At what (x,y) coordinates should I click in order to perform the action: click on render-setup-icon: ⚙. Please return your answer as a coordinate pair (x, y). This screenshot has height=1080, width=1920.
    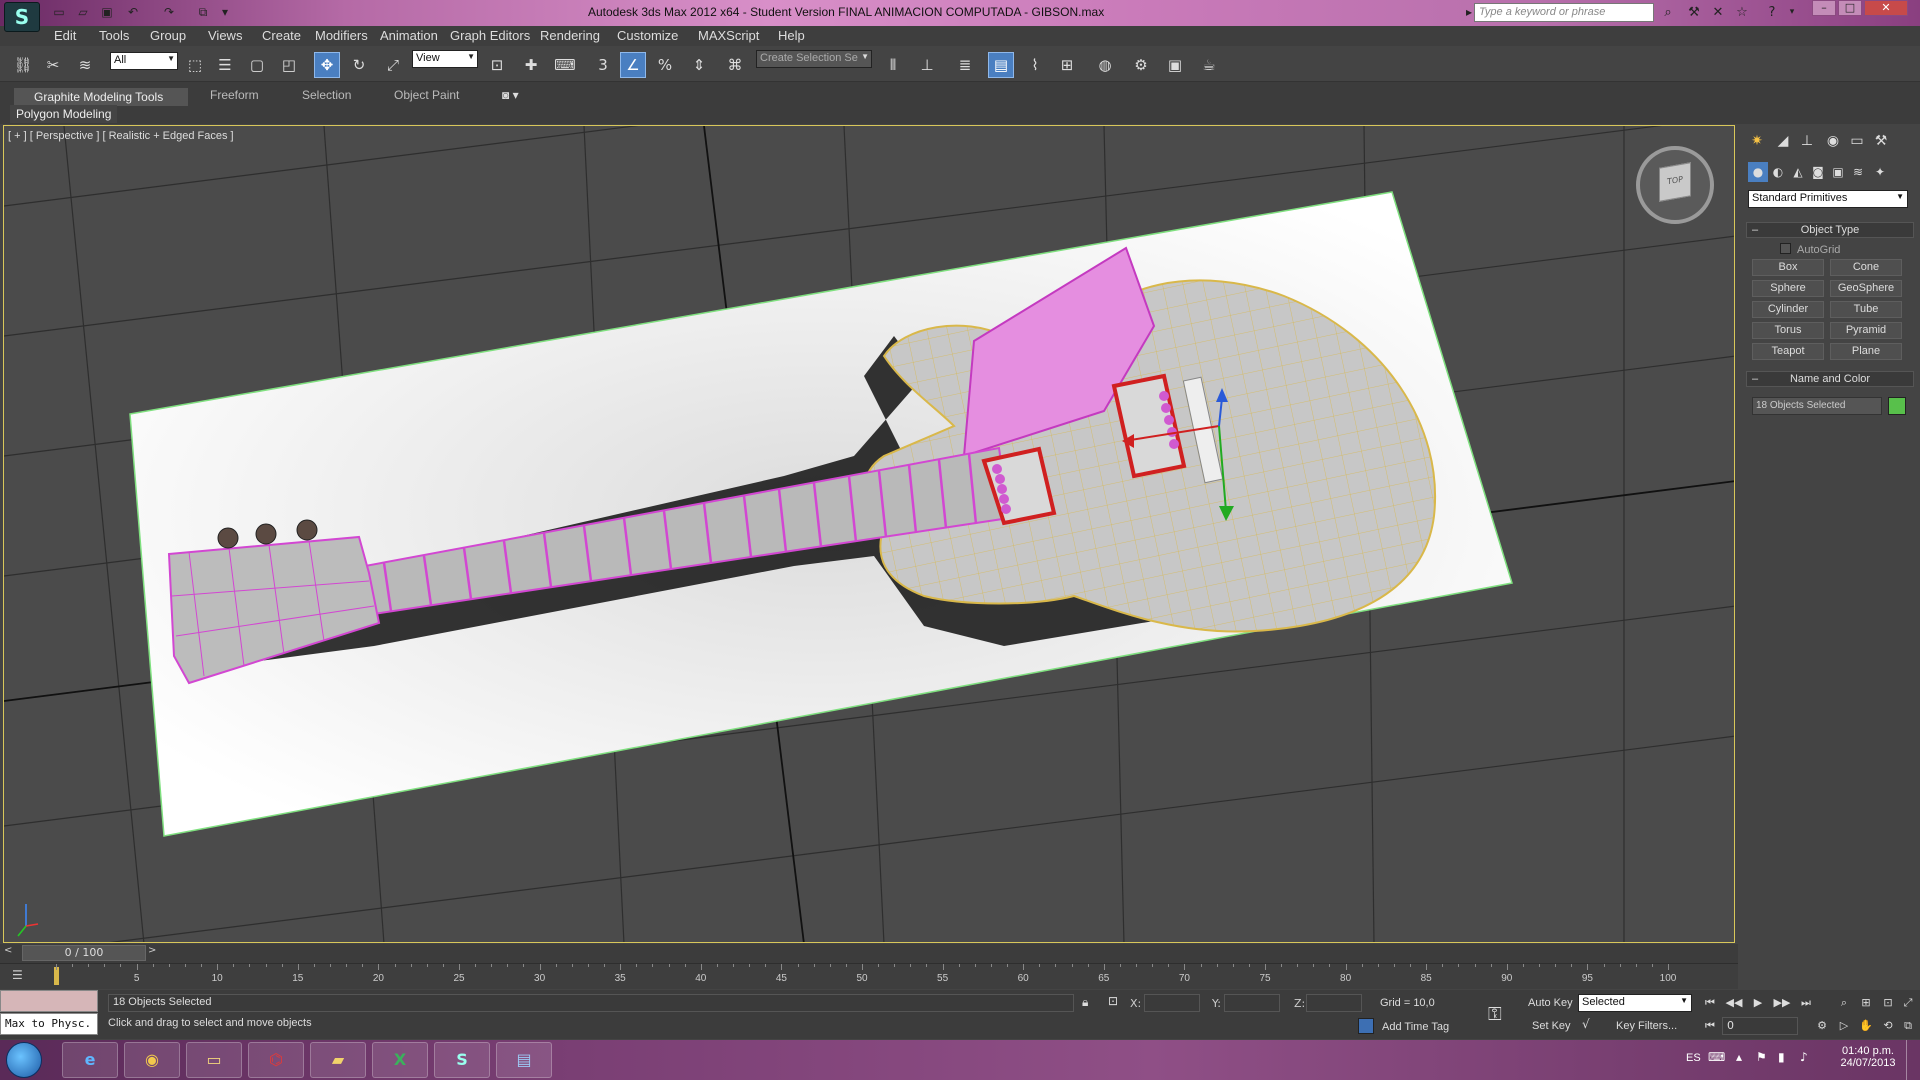
    Looking at the image, I should click on (1141, 65).